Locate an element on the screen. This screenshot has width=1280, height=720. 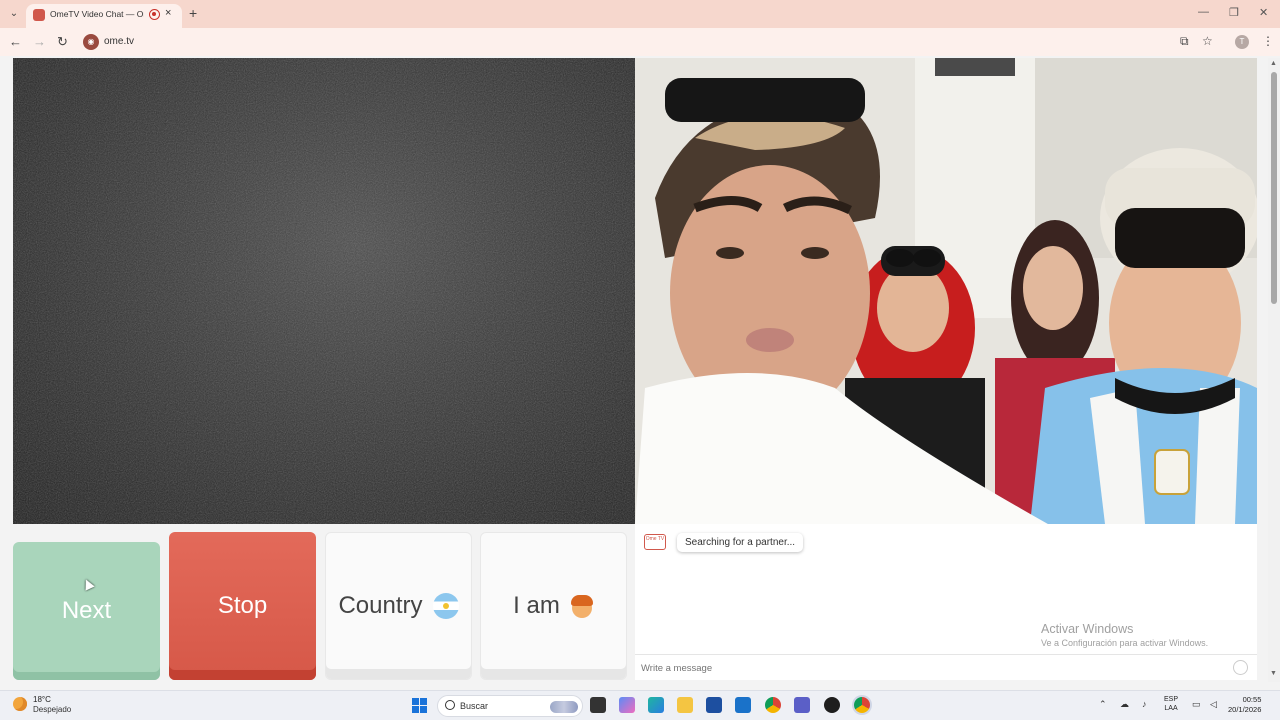
stop-button: Stop is located at coordinates (242, 606).